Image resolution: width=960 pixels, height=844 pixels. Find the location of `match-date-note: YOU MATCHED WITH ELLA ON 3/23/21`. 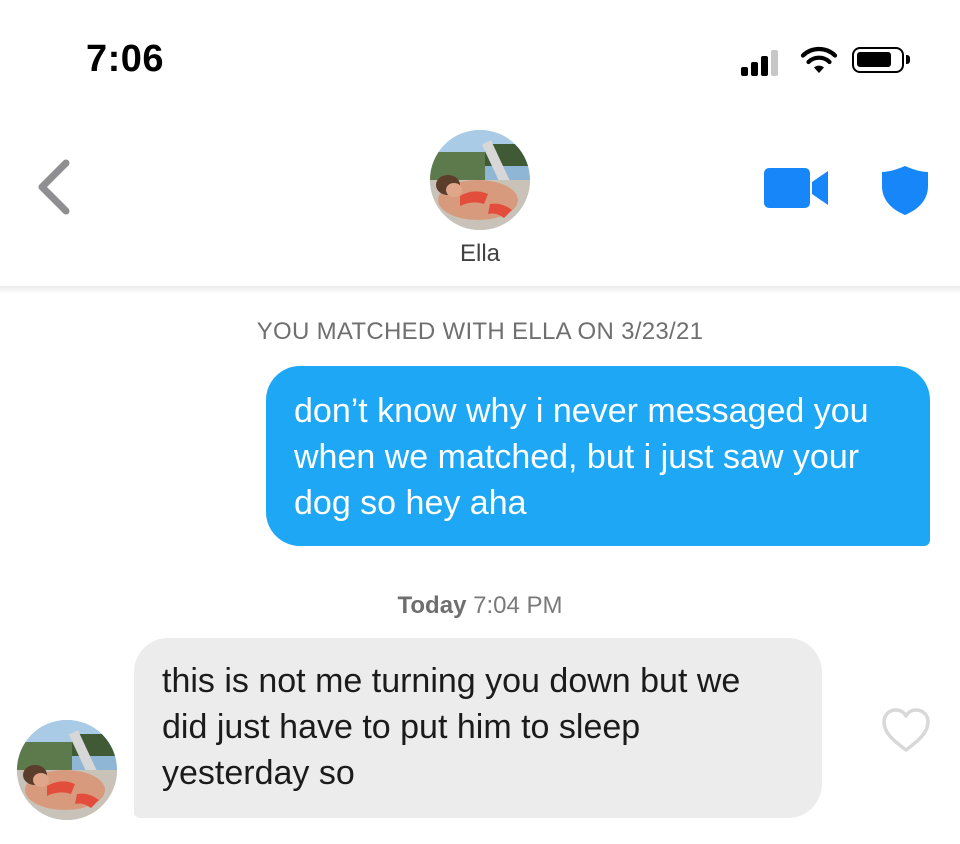

match-date-note: YOU MATCHED WITH ELLA ON 3/23/21 is located at coordinates (480, 331).